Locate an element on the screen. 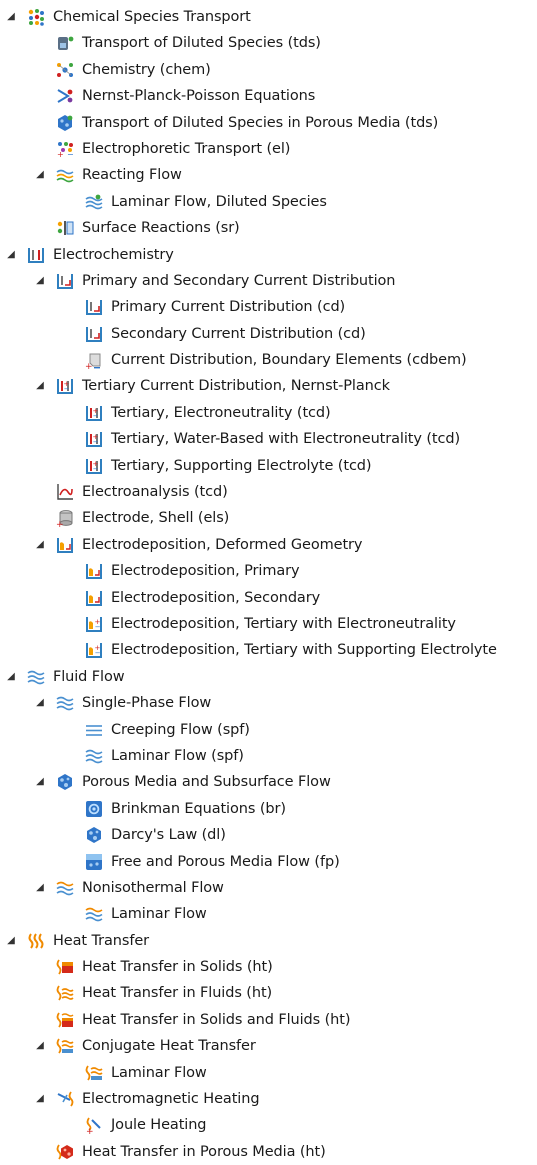 The width and height of the screenshot is (537, 1165). tree-item-single-phase-flow: ◢ Single-Phase Flow is located at coordinates (268, 703).